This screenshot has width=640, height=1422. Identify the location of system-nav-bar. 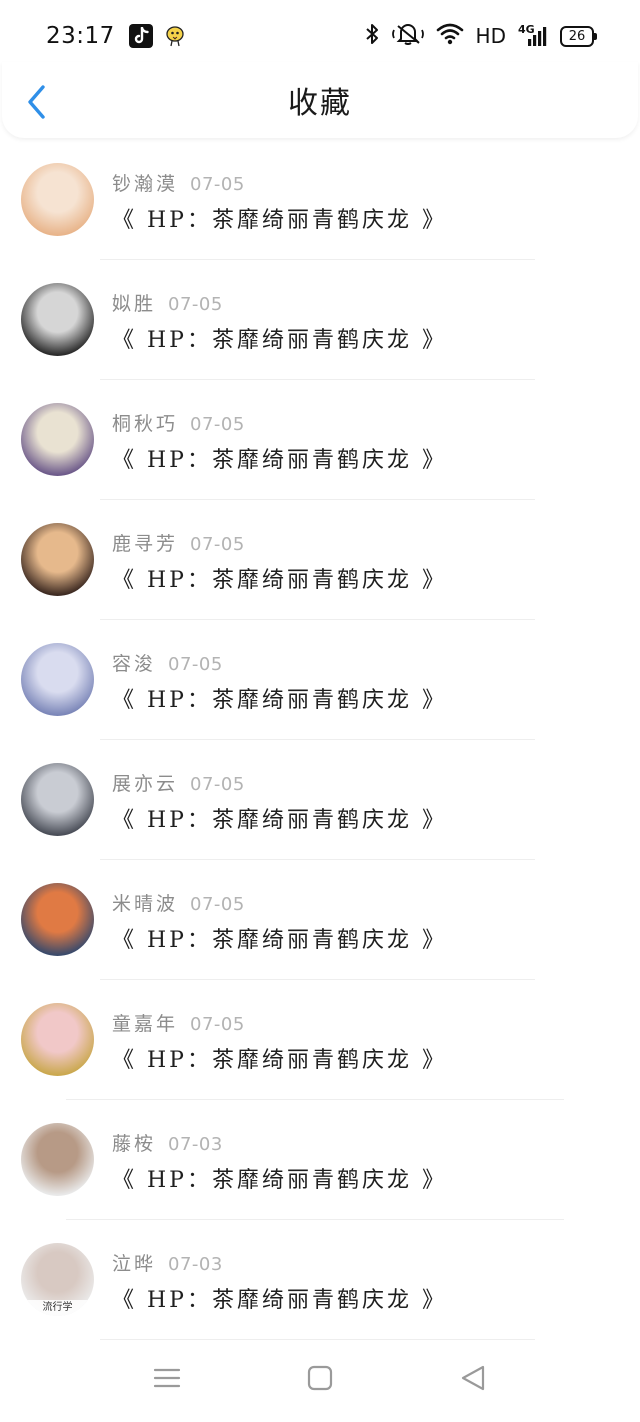
(320, 1378).